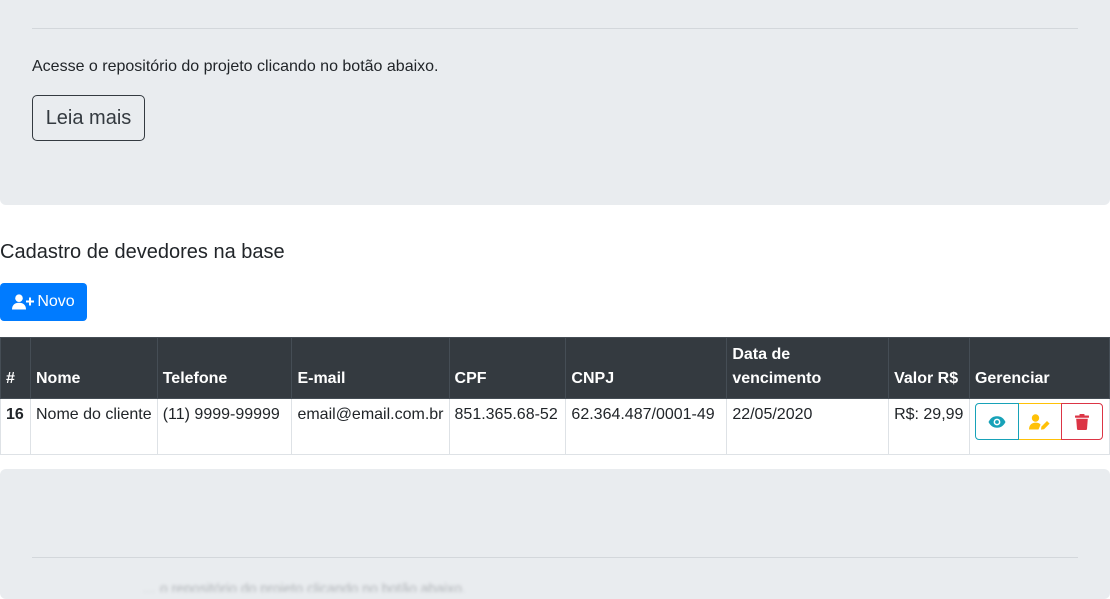 The width and height of the screenshot is (1110, 599). Describe the element at coordinates (370, 368) in the screenshot. I see `column-header-email: E-mail` at that location.